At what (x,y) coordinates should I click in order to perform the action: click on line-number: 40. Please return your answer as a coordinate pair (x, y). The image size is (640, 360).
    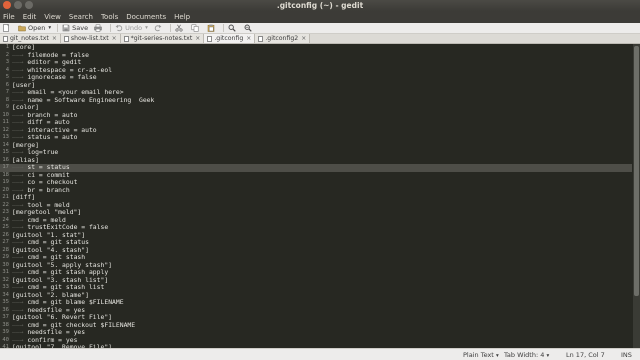
    Looking at the image, I should click on (5, 339).